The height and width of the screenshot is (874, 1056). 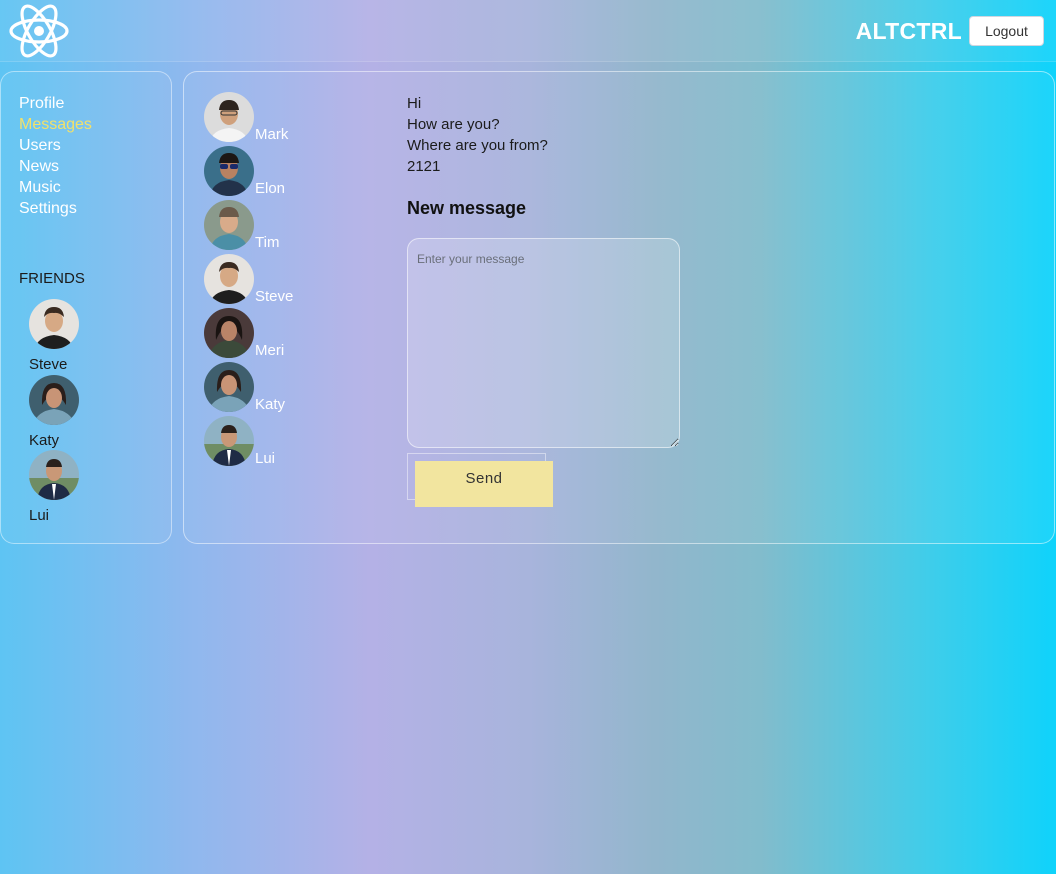 What do you see at coordinates (270, 350) in the screenshot?
I see `dialog-name: Meri` at bounding box center [270, 350].